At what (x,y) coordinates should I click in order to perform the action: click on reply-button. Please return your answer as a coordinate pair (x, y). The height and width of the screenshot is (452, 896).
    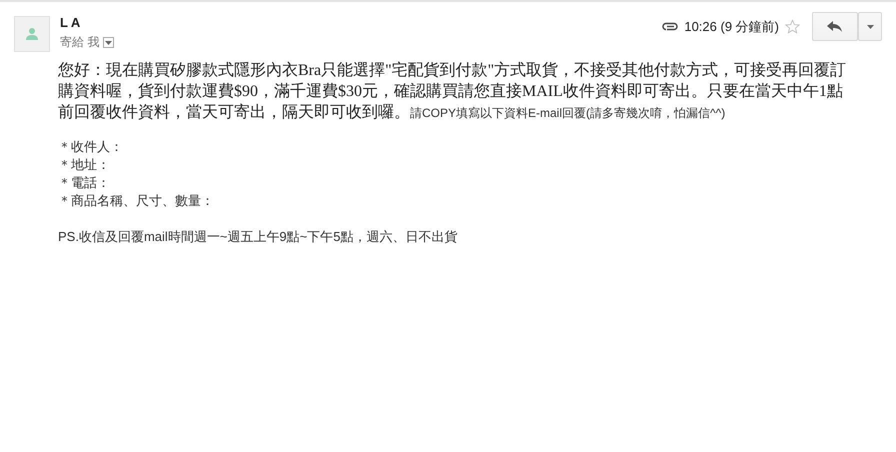
    Looking at the image, I should click on (835, 26).